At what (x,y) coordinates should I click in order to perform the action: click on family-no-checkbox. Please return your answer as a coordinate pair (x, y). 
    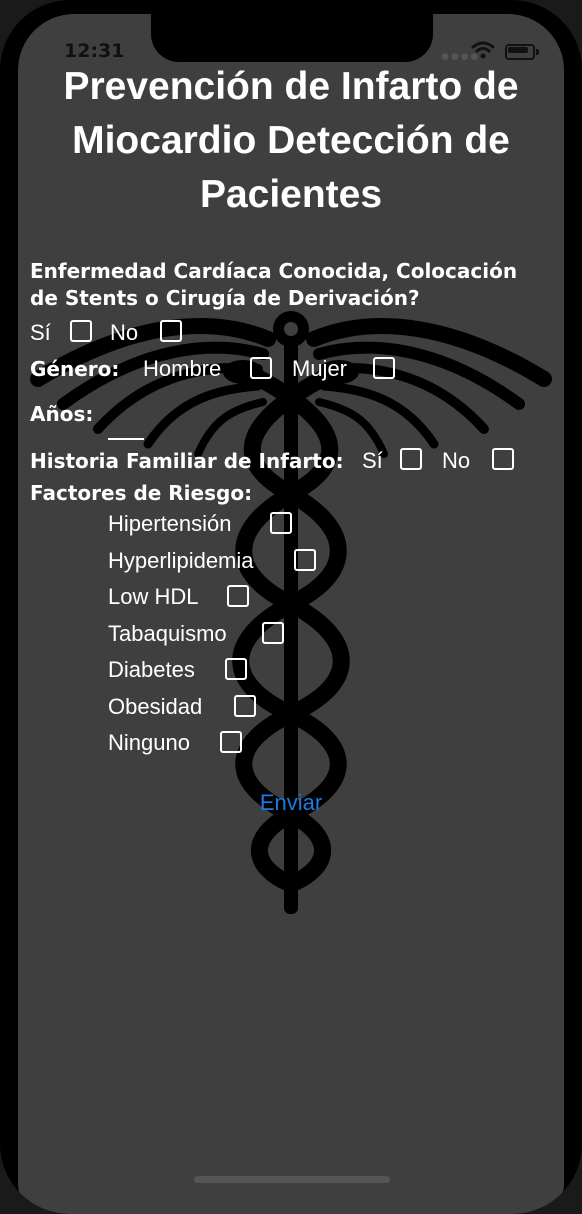
    Looking at the image, I should click on (503, 459).